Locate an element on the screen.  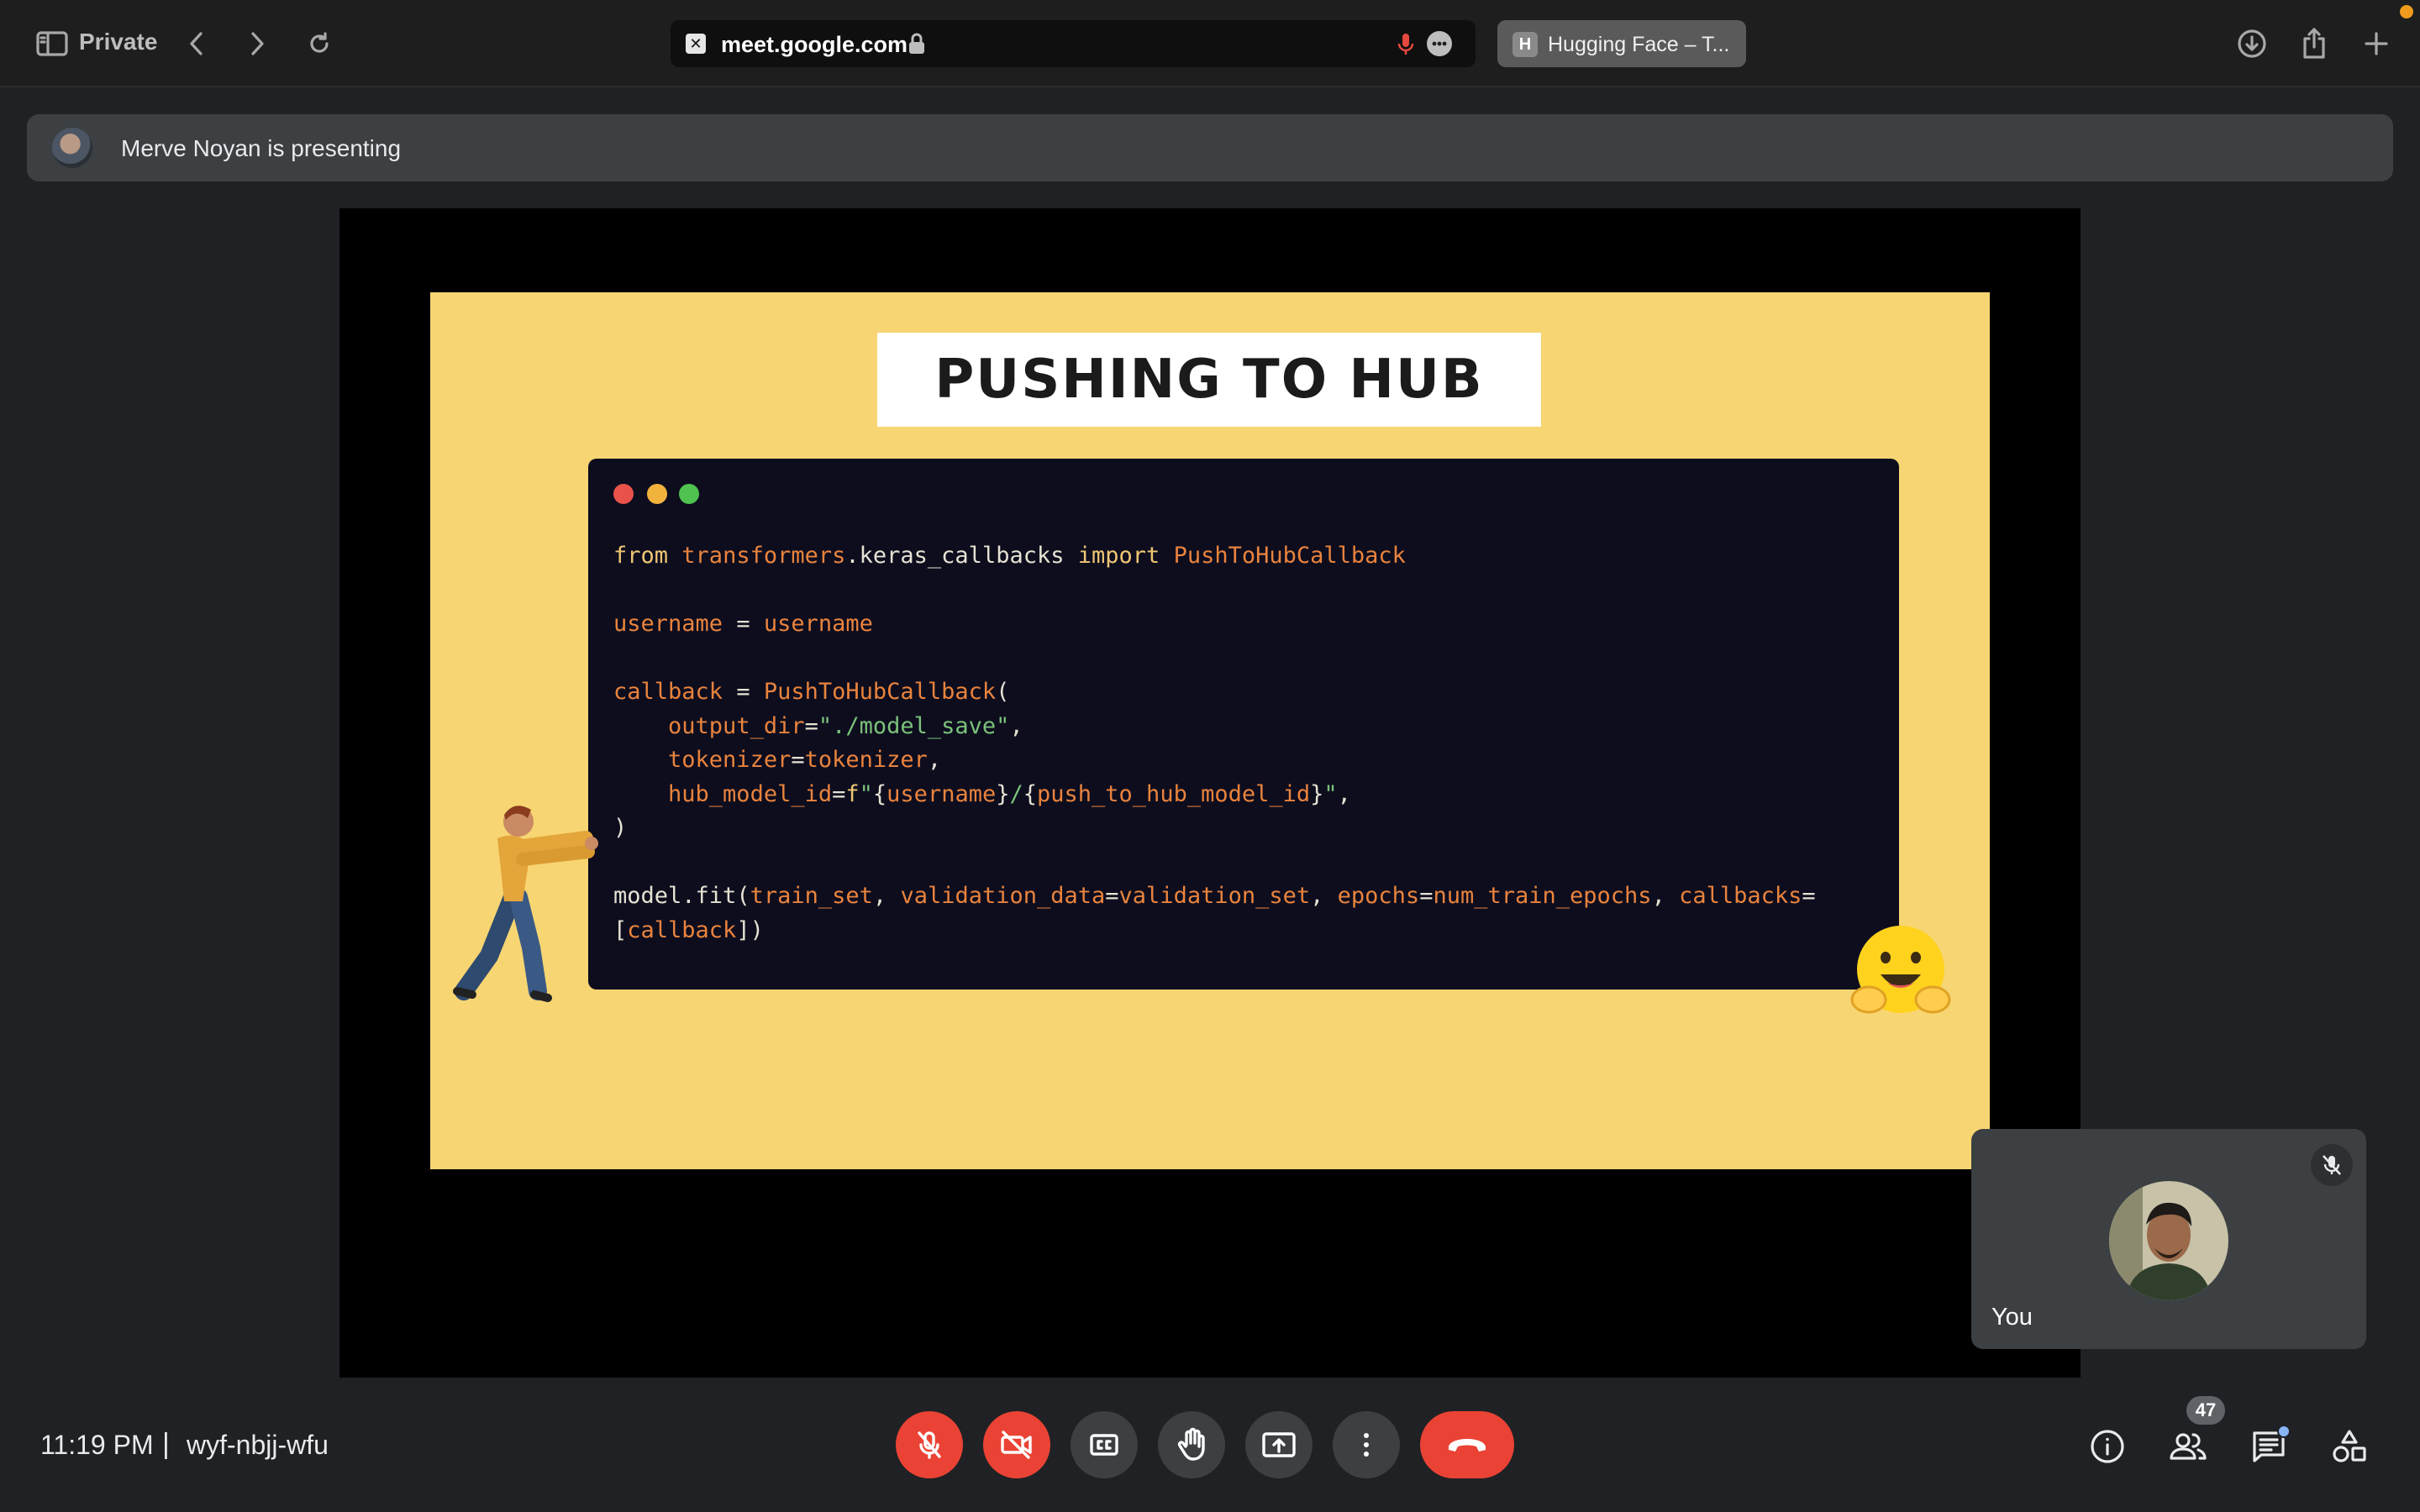
address-text: meet.google.com is located at coordinates (814, 44).